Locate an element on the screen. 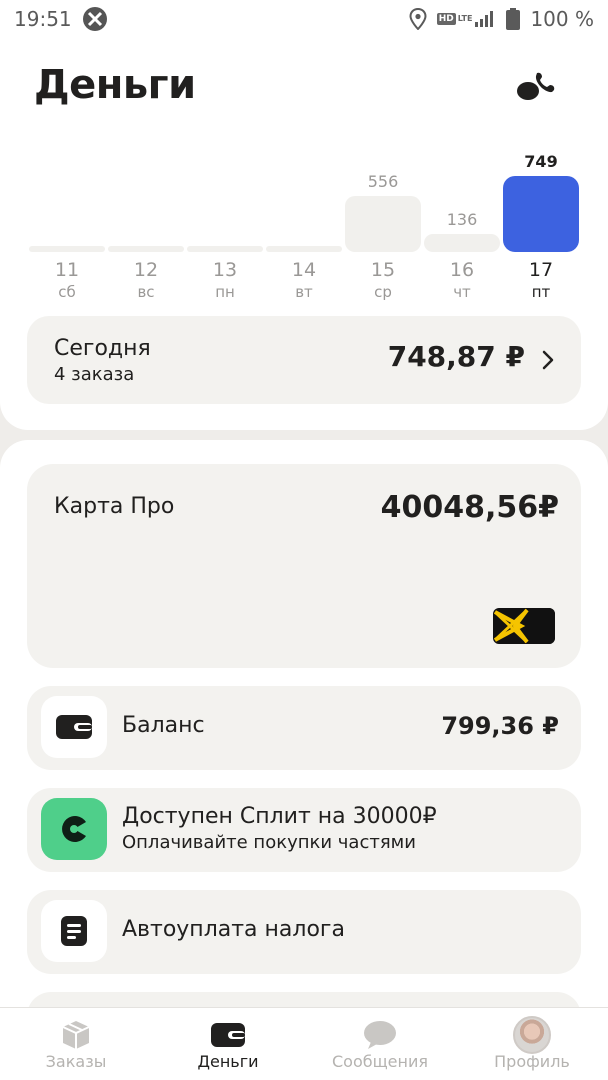 The width and height of the screenshot is (608, 1080). document-icon is located at coordinates (74, 931).